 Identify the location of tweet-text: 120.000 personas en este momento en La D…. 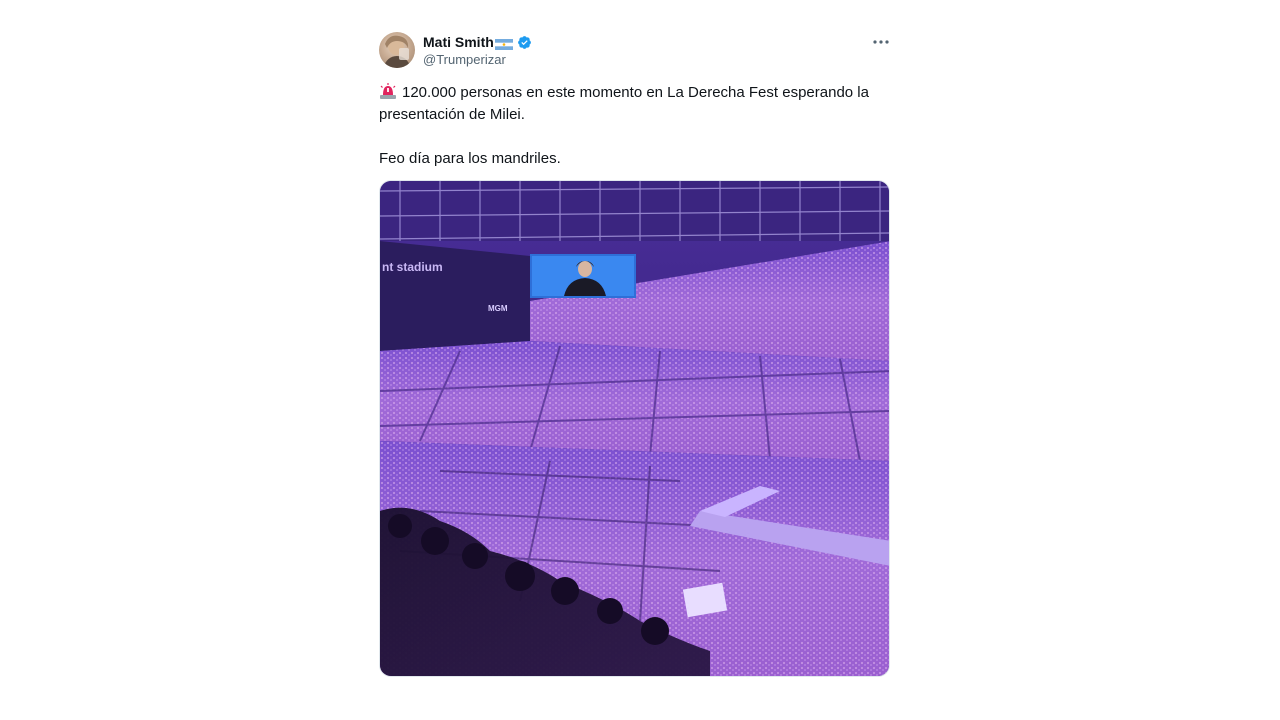
(635, 126).